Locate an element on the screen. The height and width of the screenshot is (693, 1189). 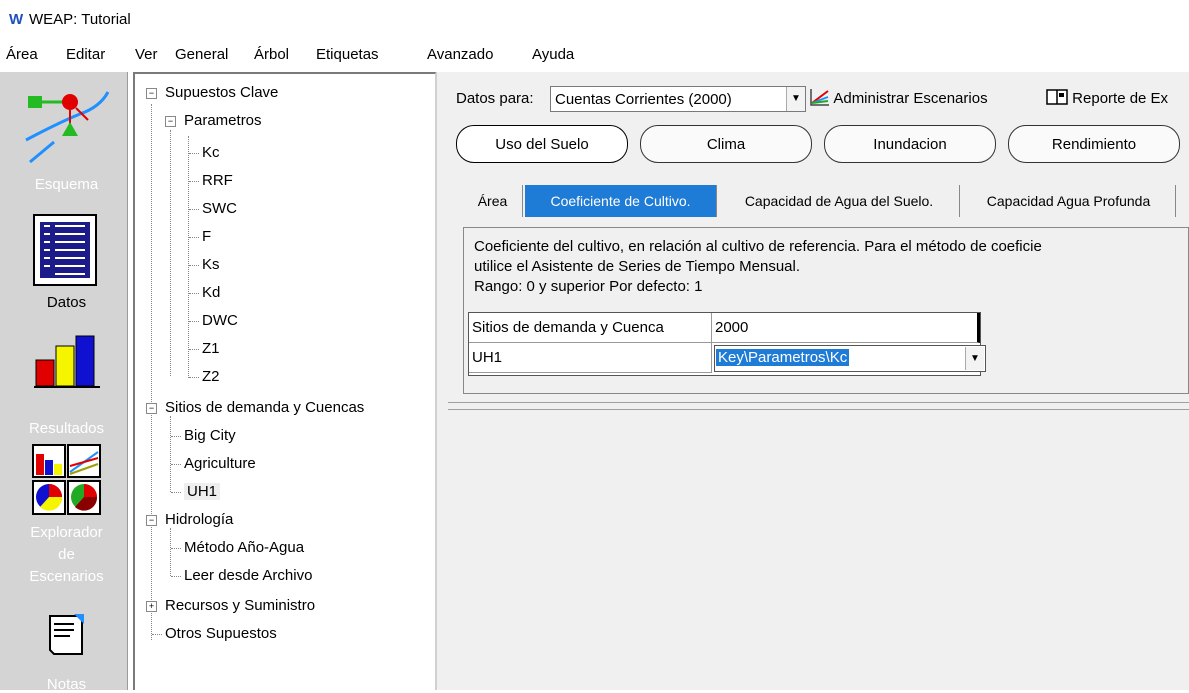
tree-recursos: Recursos y Suministro is located at coordinates (240, 605).